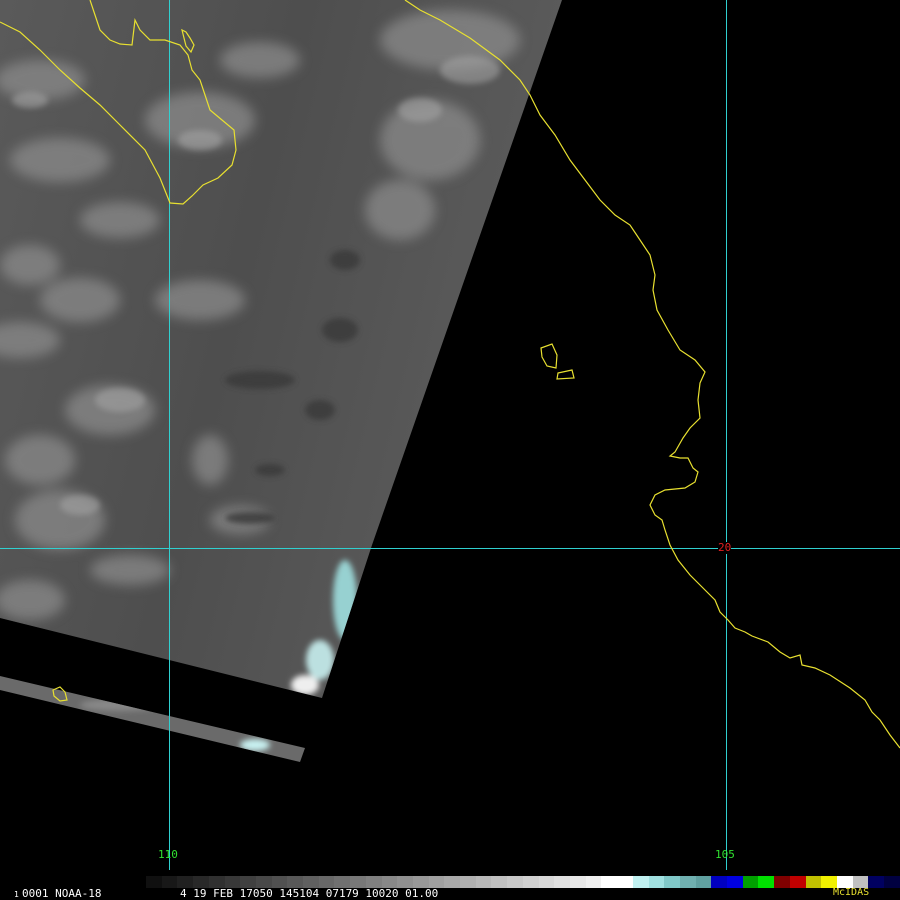  Describe the element at coordinates (725, 854) in the screenshot. I see `lon-105-label: 105` at that location.